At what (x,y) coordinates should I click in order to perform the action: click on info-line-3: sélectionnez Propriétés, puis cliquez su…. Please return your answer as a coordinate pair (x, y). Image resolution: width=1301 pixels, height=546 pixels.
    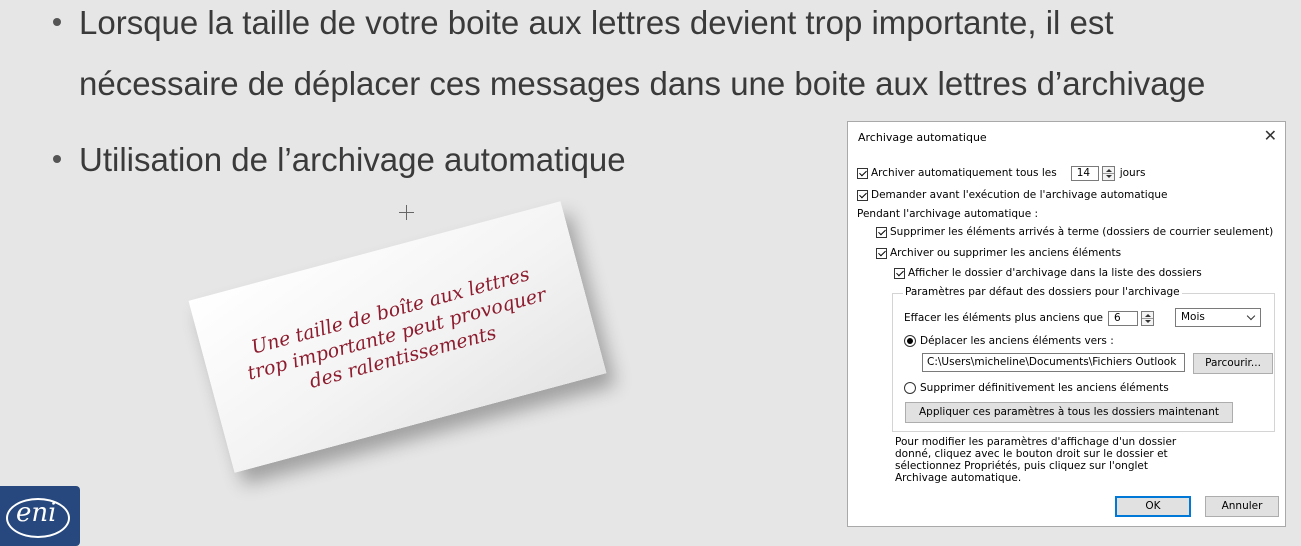
    Looking at the image, I should click on (1021, 466).